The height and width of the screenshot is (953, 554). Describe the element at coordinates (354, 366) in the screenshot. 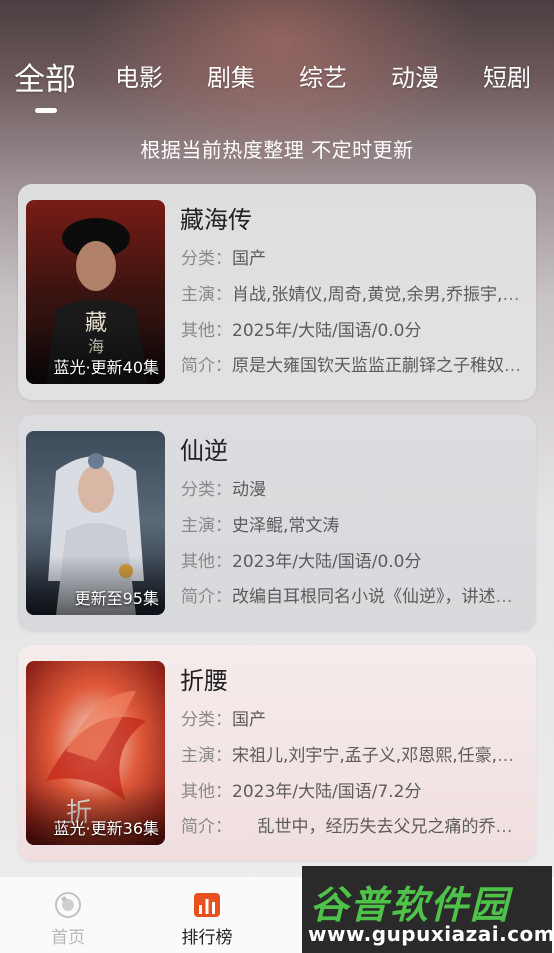

I see `summary-row: 简介：原是大雍国钦天监监正蒯铎之子稚奴，因家族遭难` at that location.